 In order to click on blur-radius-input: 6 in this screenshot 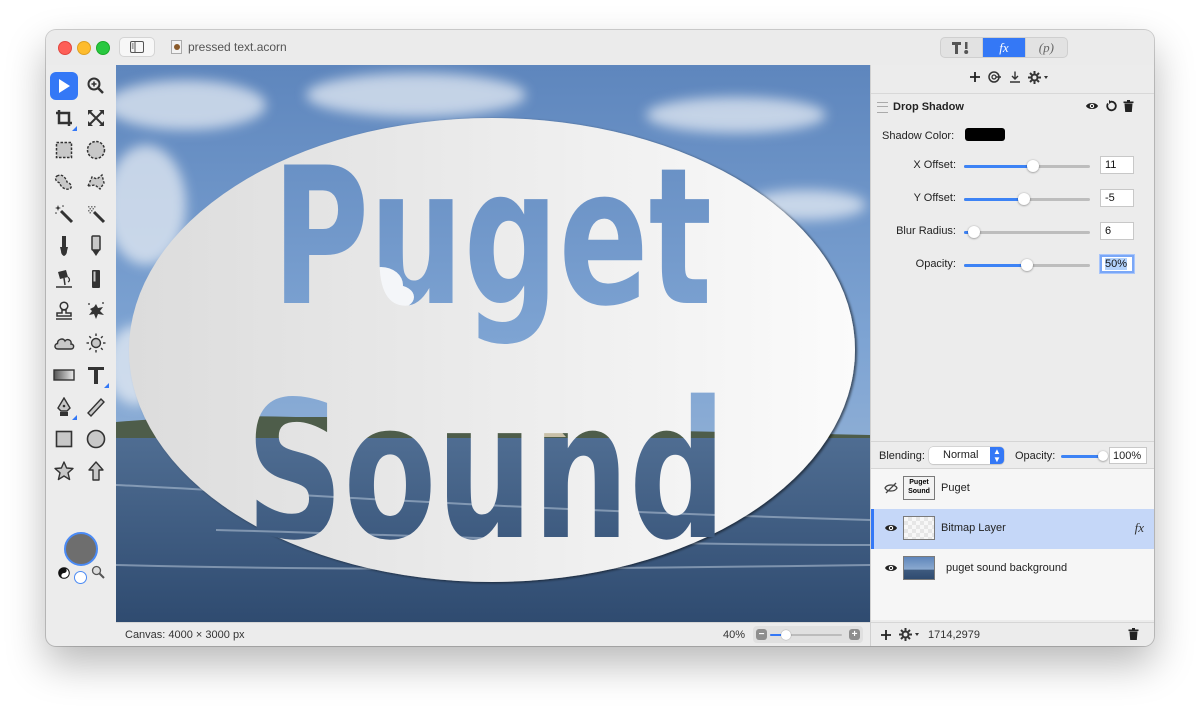, I will do `click(1117, 231)`.